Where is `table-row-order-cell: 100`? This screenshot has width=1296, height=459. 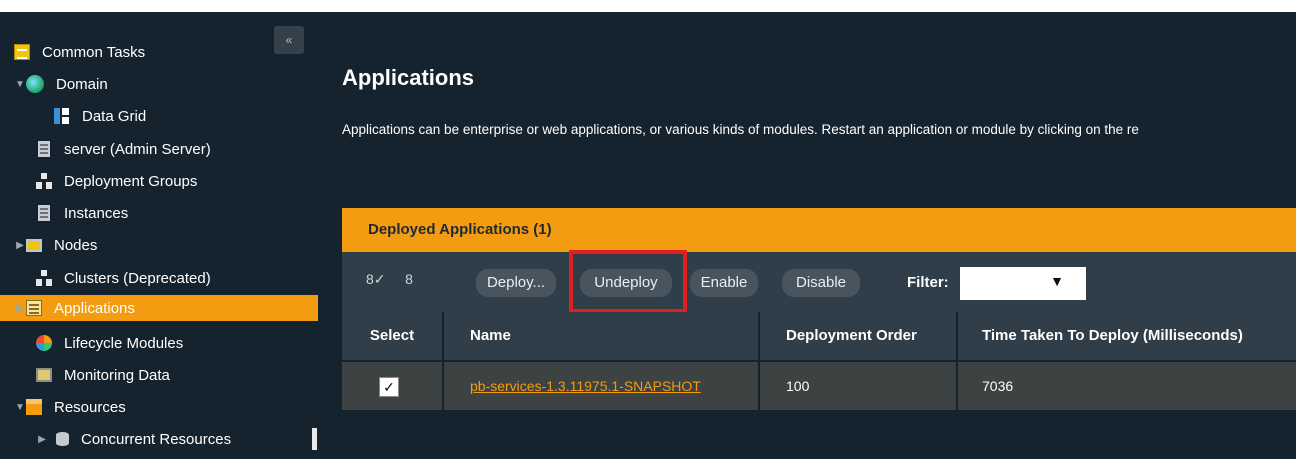
table-row-order-cell: 100 is located at coordinates (858, 386).